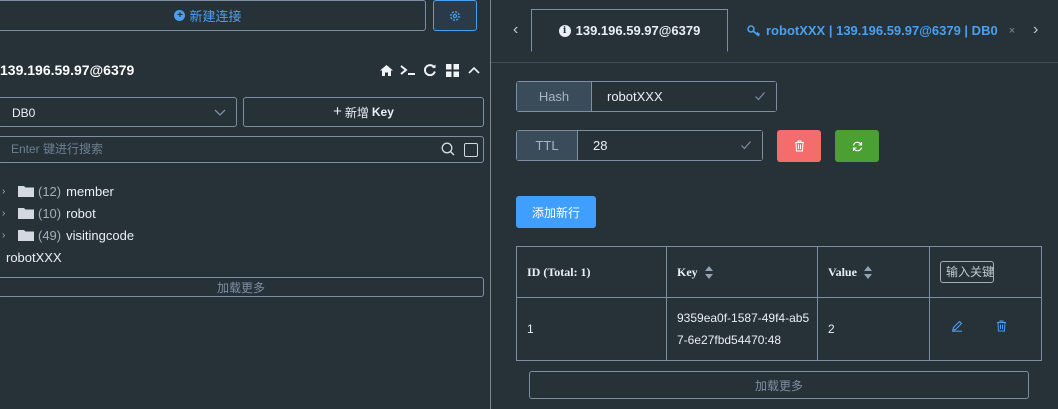  I want to click on add-row-button: 添加新行, so click(556, 212).